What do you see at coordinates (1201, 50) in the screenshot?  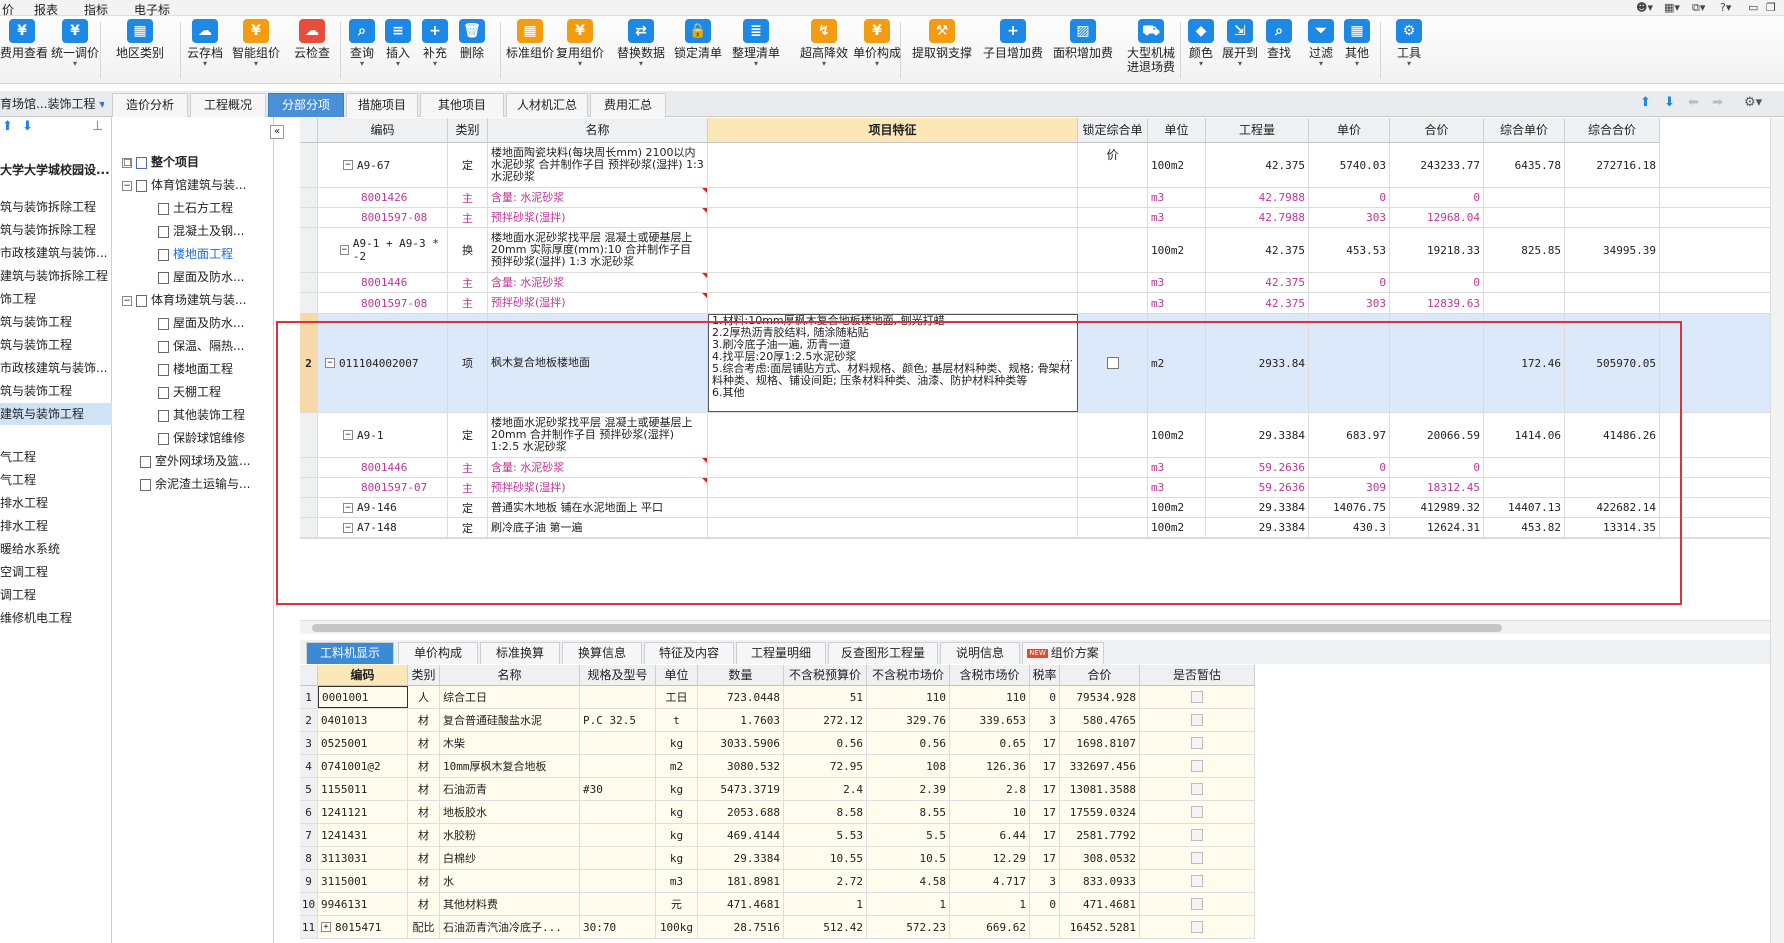 I see `toolbar-button-color: ◆ 颜色 ▾` at bounding box center [1201, 50].